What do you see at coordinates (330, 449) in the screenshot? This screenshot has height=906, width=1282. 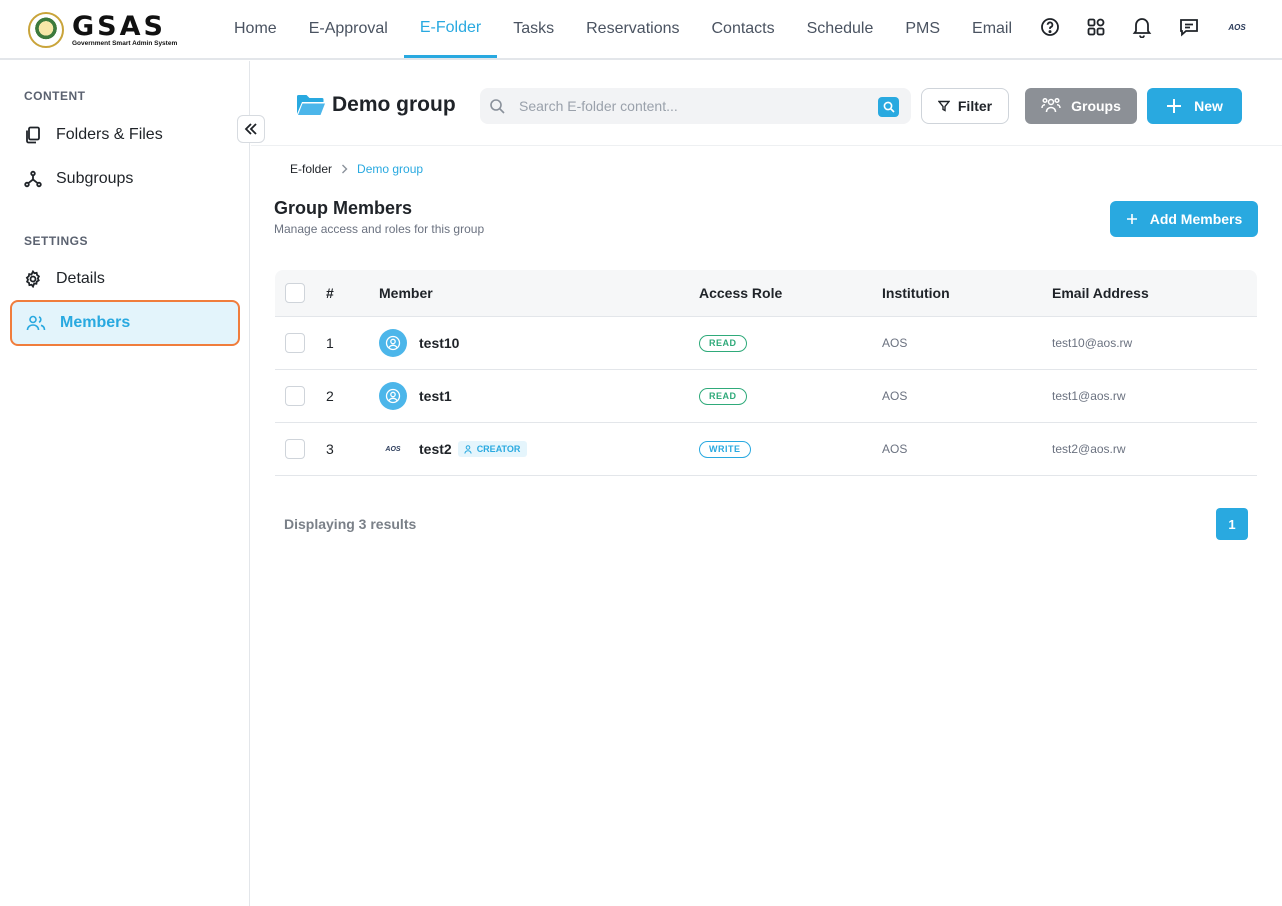 I see `row-number: 3` at bounding box center [330, 449].